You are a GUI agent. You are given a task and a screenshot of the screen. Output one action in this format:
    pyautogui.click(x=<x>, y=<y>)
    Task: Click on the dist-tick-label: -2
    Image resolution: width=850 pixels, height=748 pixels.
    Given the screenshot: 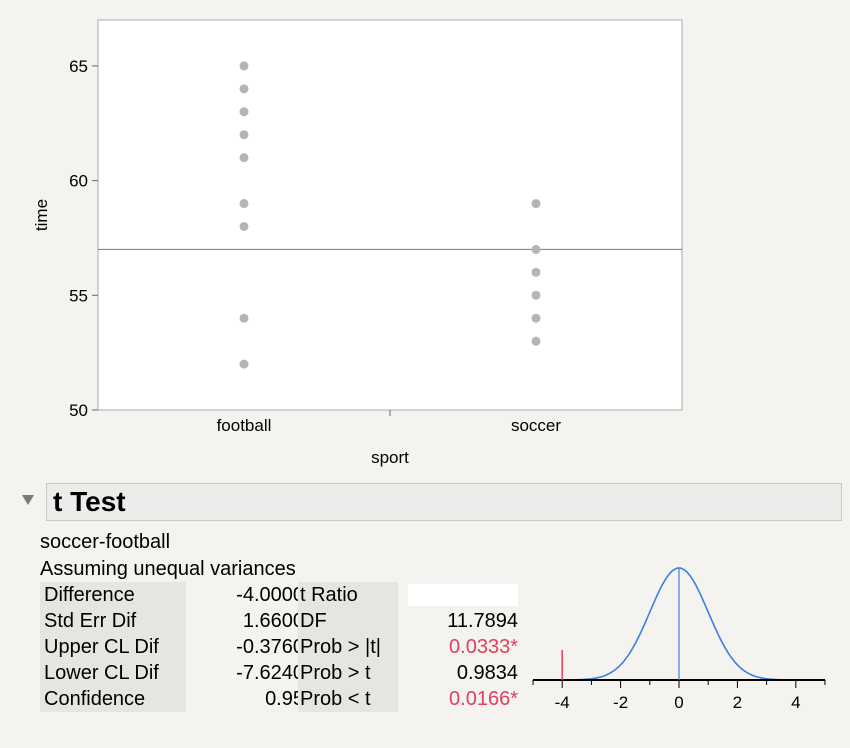 What is the action you would take?
    pyautogui.click(x=620, y=702)
    